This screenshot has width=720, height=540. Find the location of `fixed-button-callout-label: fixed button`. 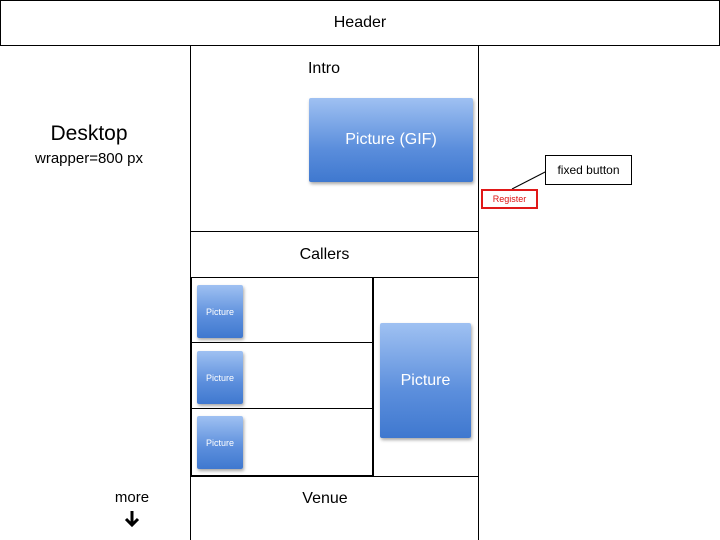

fixed-button-callout-label: fixed button is located at coordinates (588, 170).